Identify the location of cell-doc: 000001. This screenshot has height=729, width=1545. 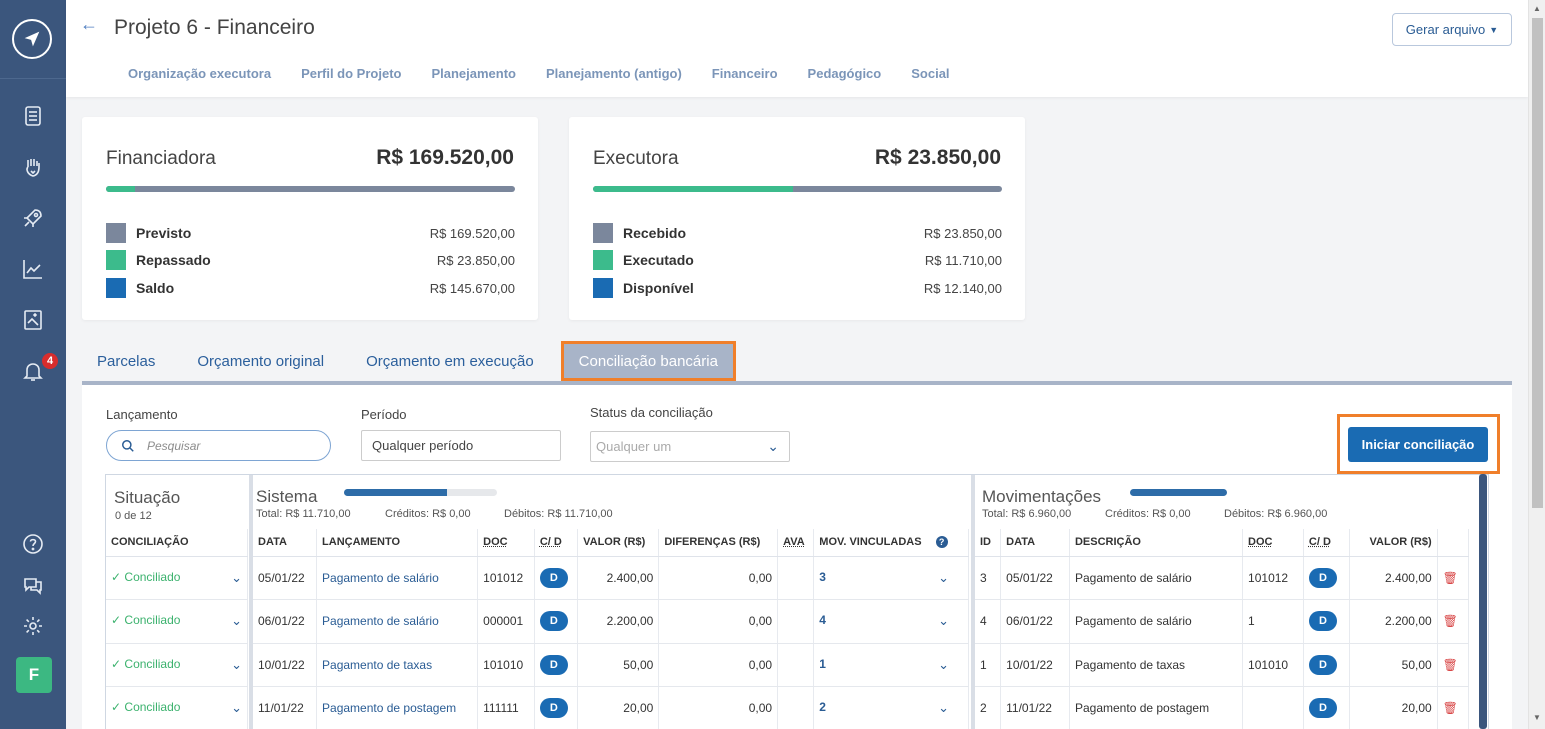
(506, 621).